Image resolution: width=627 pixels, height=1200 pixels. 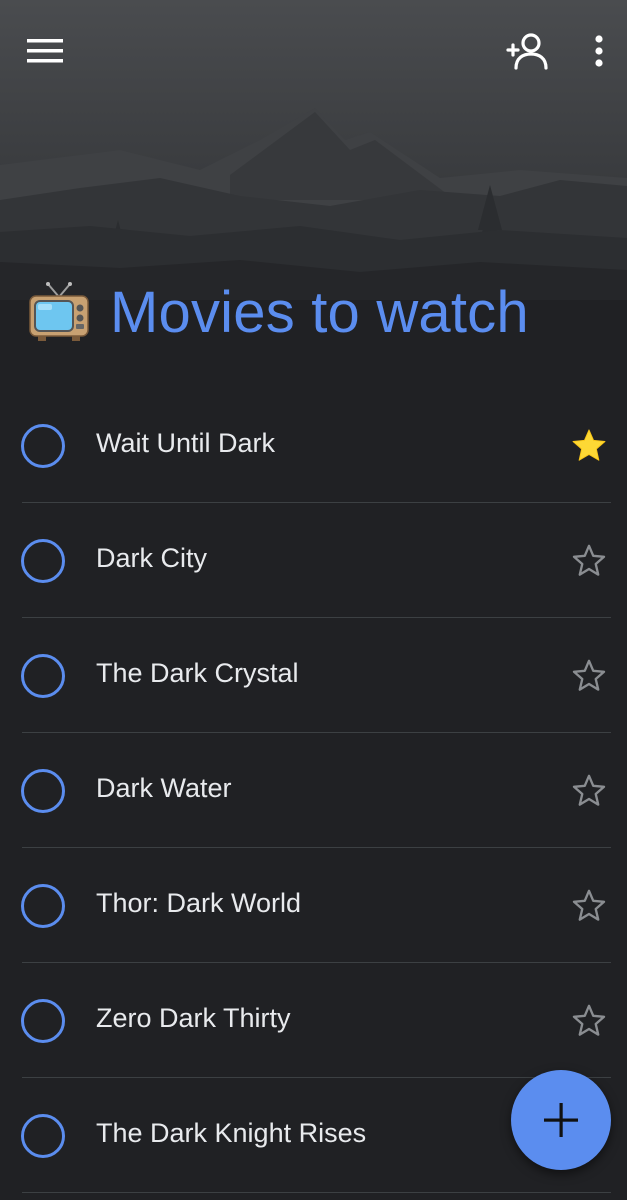 I want to click on task-row: Zero Dark Thirty, so click(x=313, y=1020).